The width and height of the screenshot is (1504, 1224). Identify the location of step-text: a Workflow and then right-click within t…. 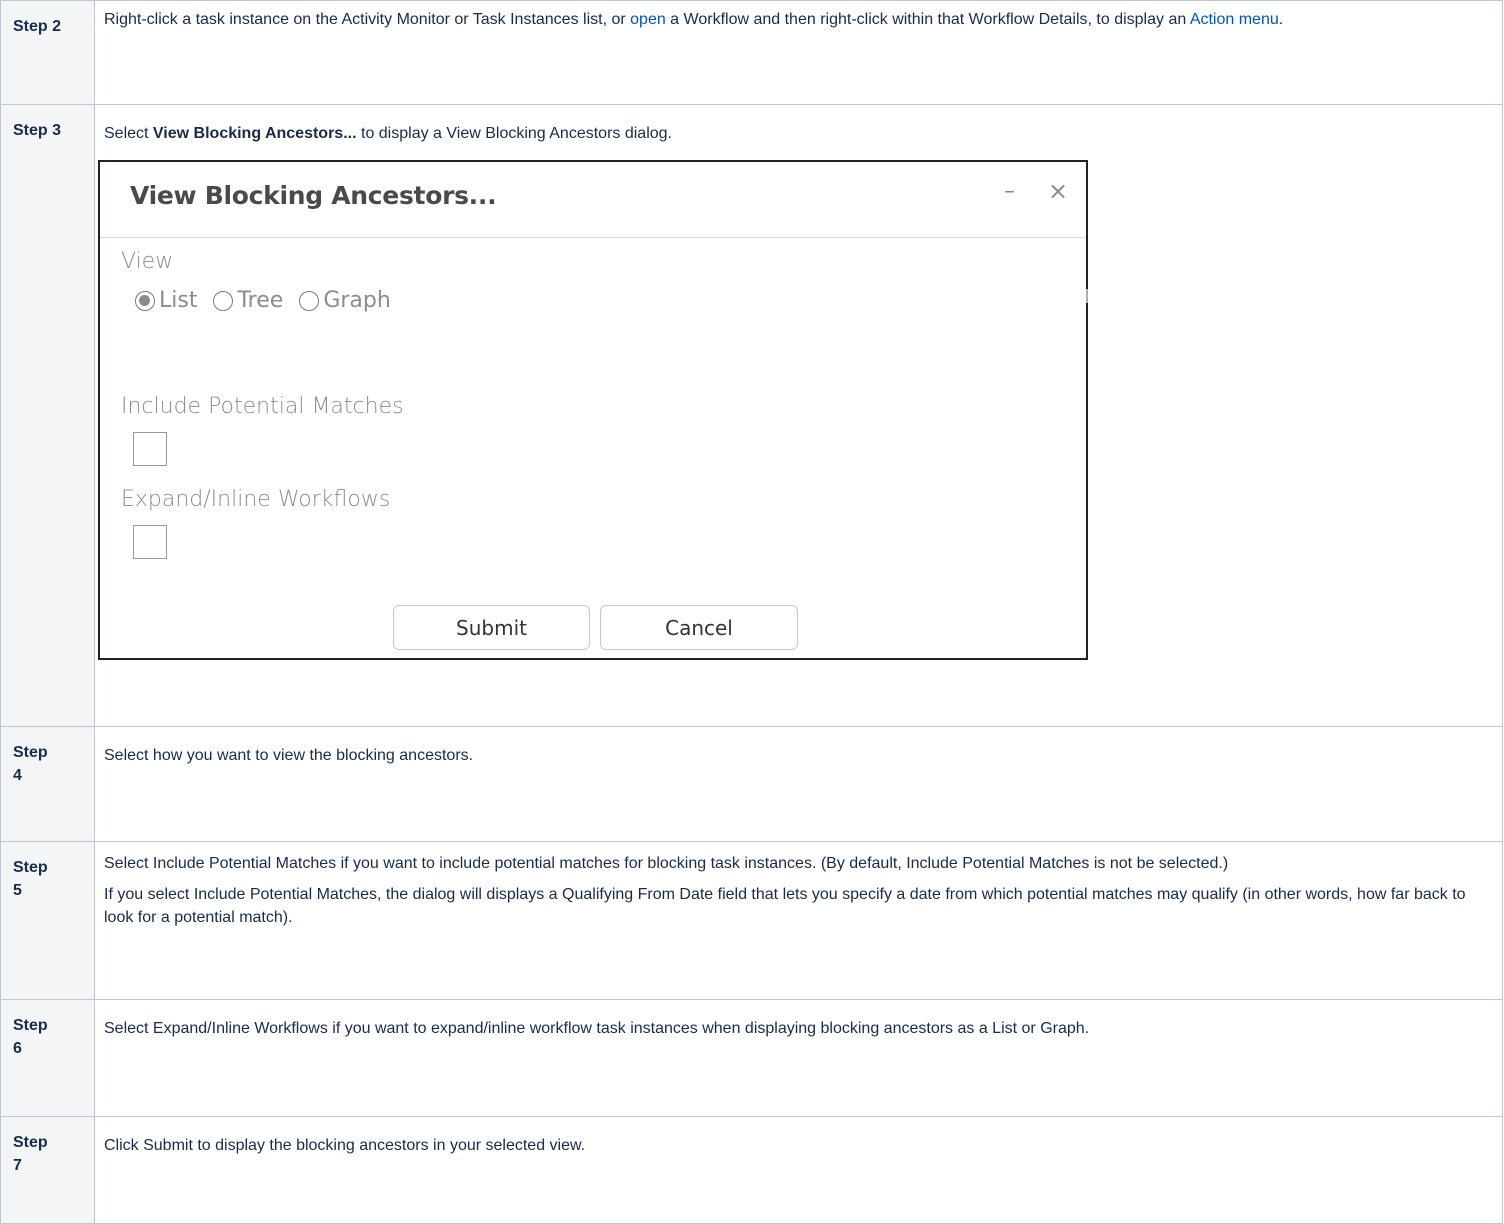
(927, 19).